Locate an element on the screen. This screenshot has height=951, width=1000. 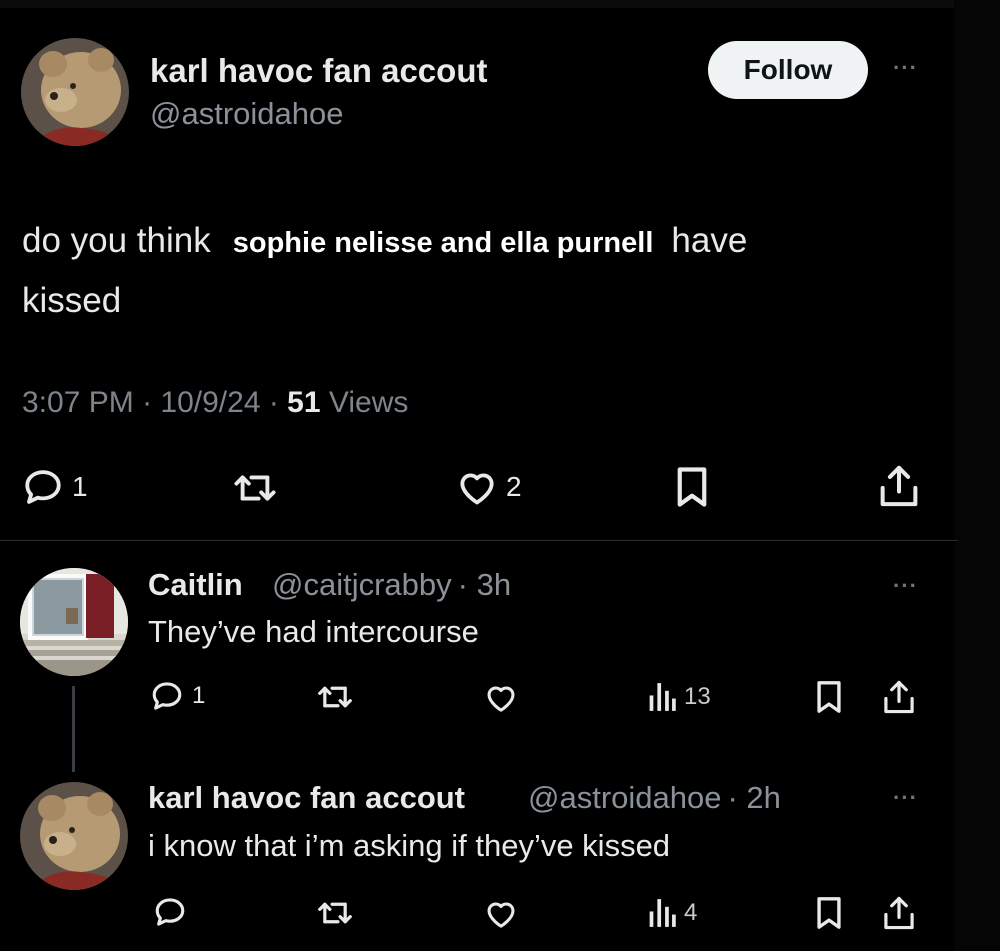
views-button: 13 is located at coordinates (679, 697).